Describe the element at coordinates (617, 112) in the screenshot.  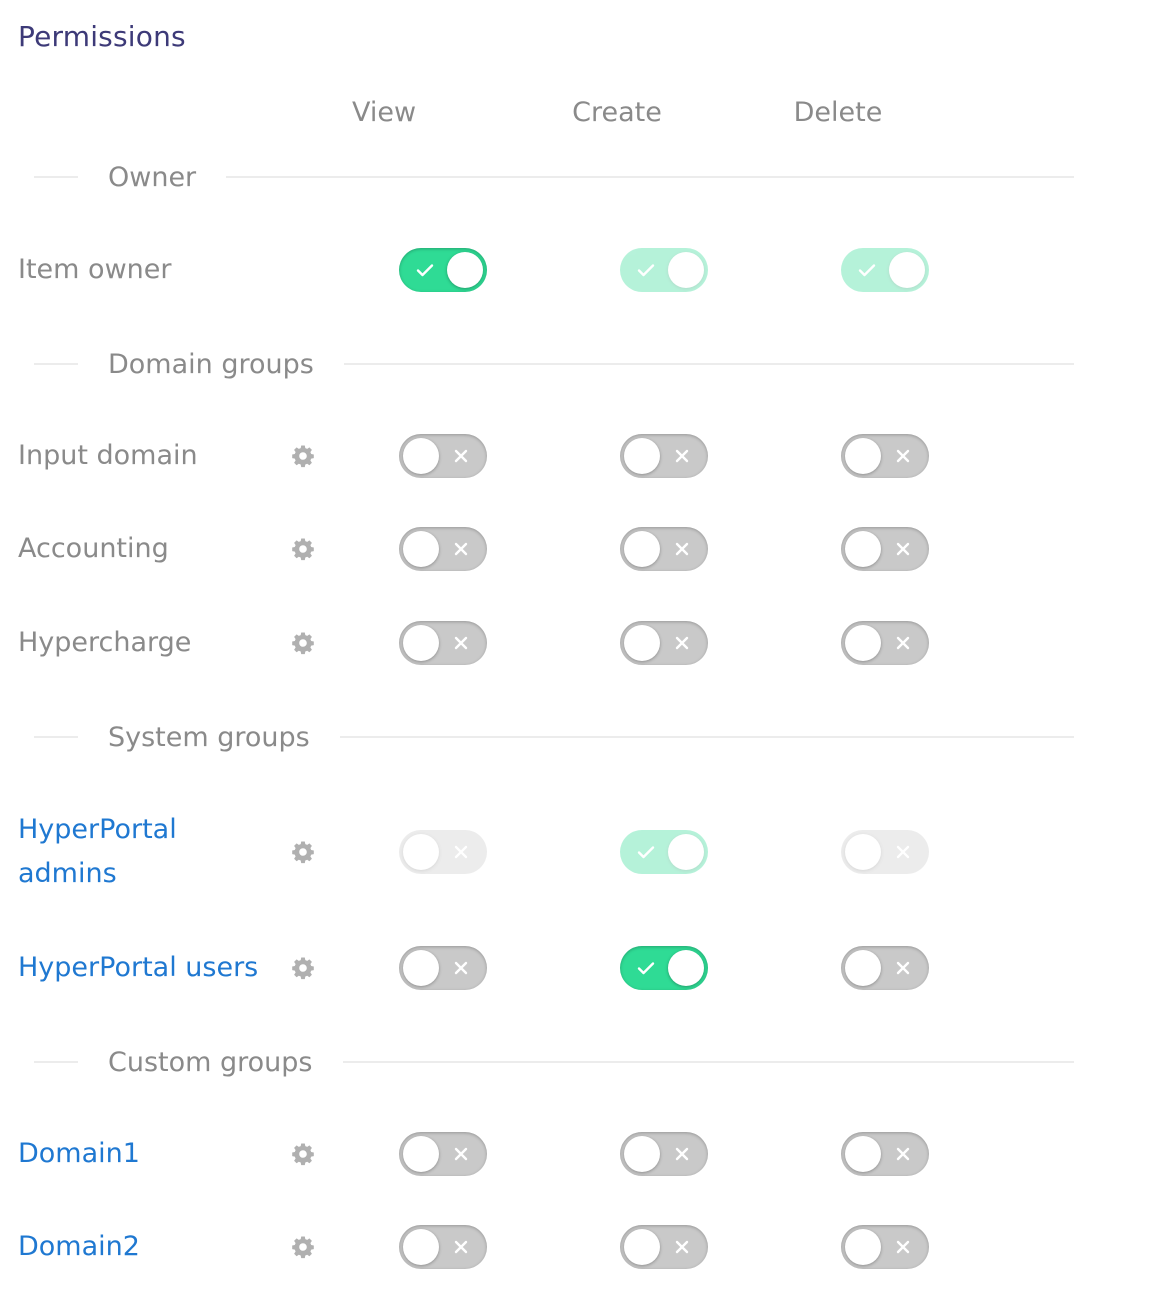
I see `column-header-create: Create` at that location.